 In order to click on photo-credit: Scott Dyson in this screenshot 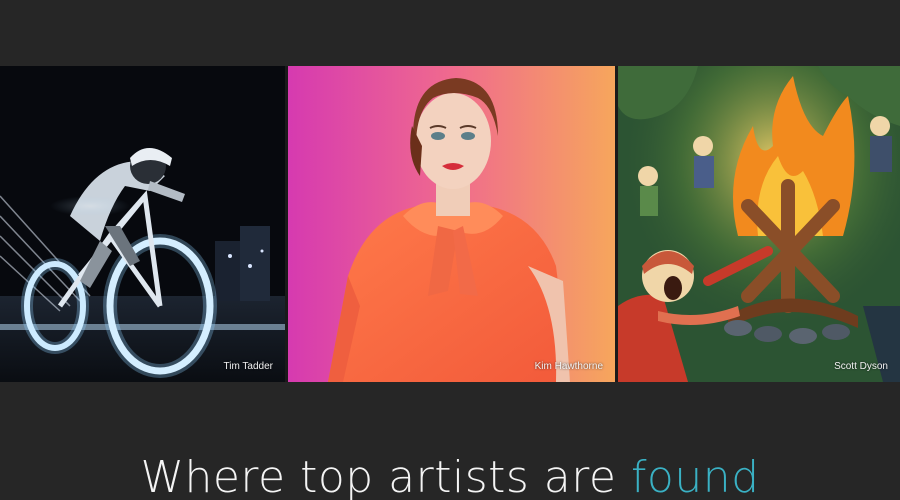, I will do `click(861, 366)`.